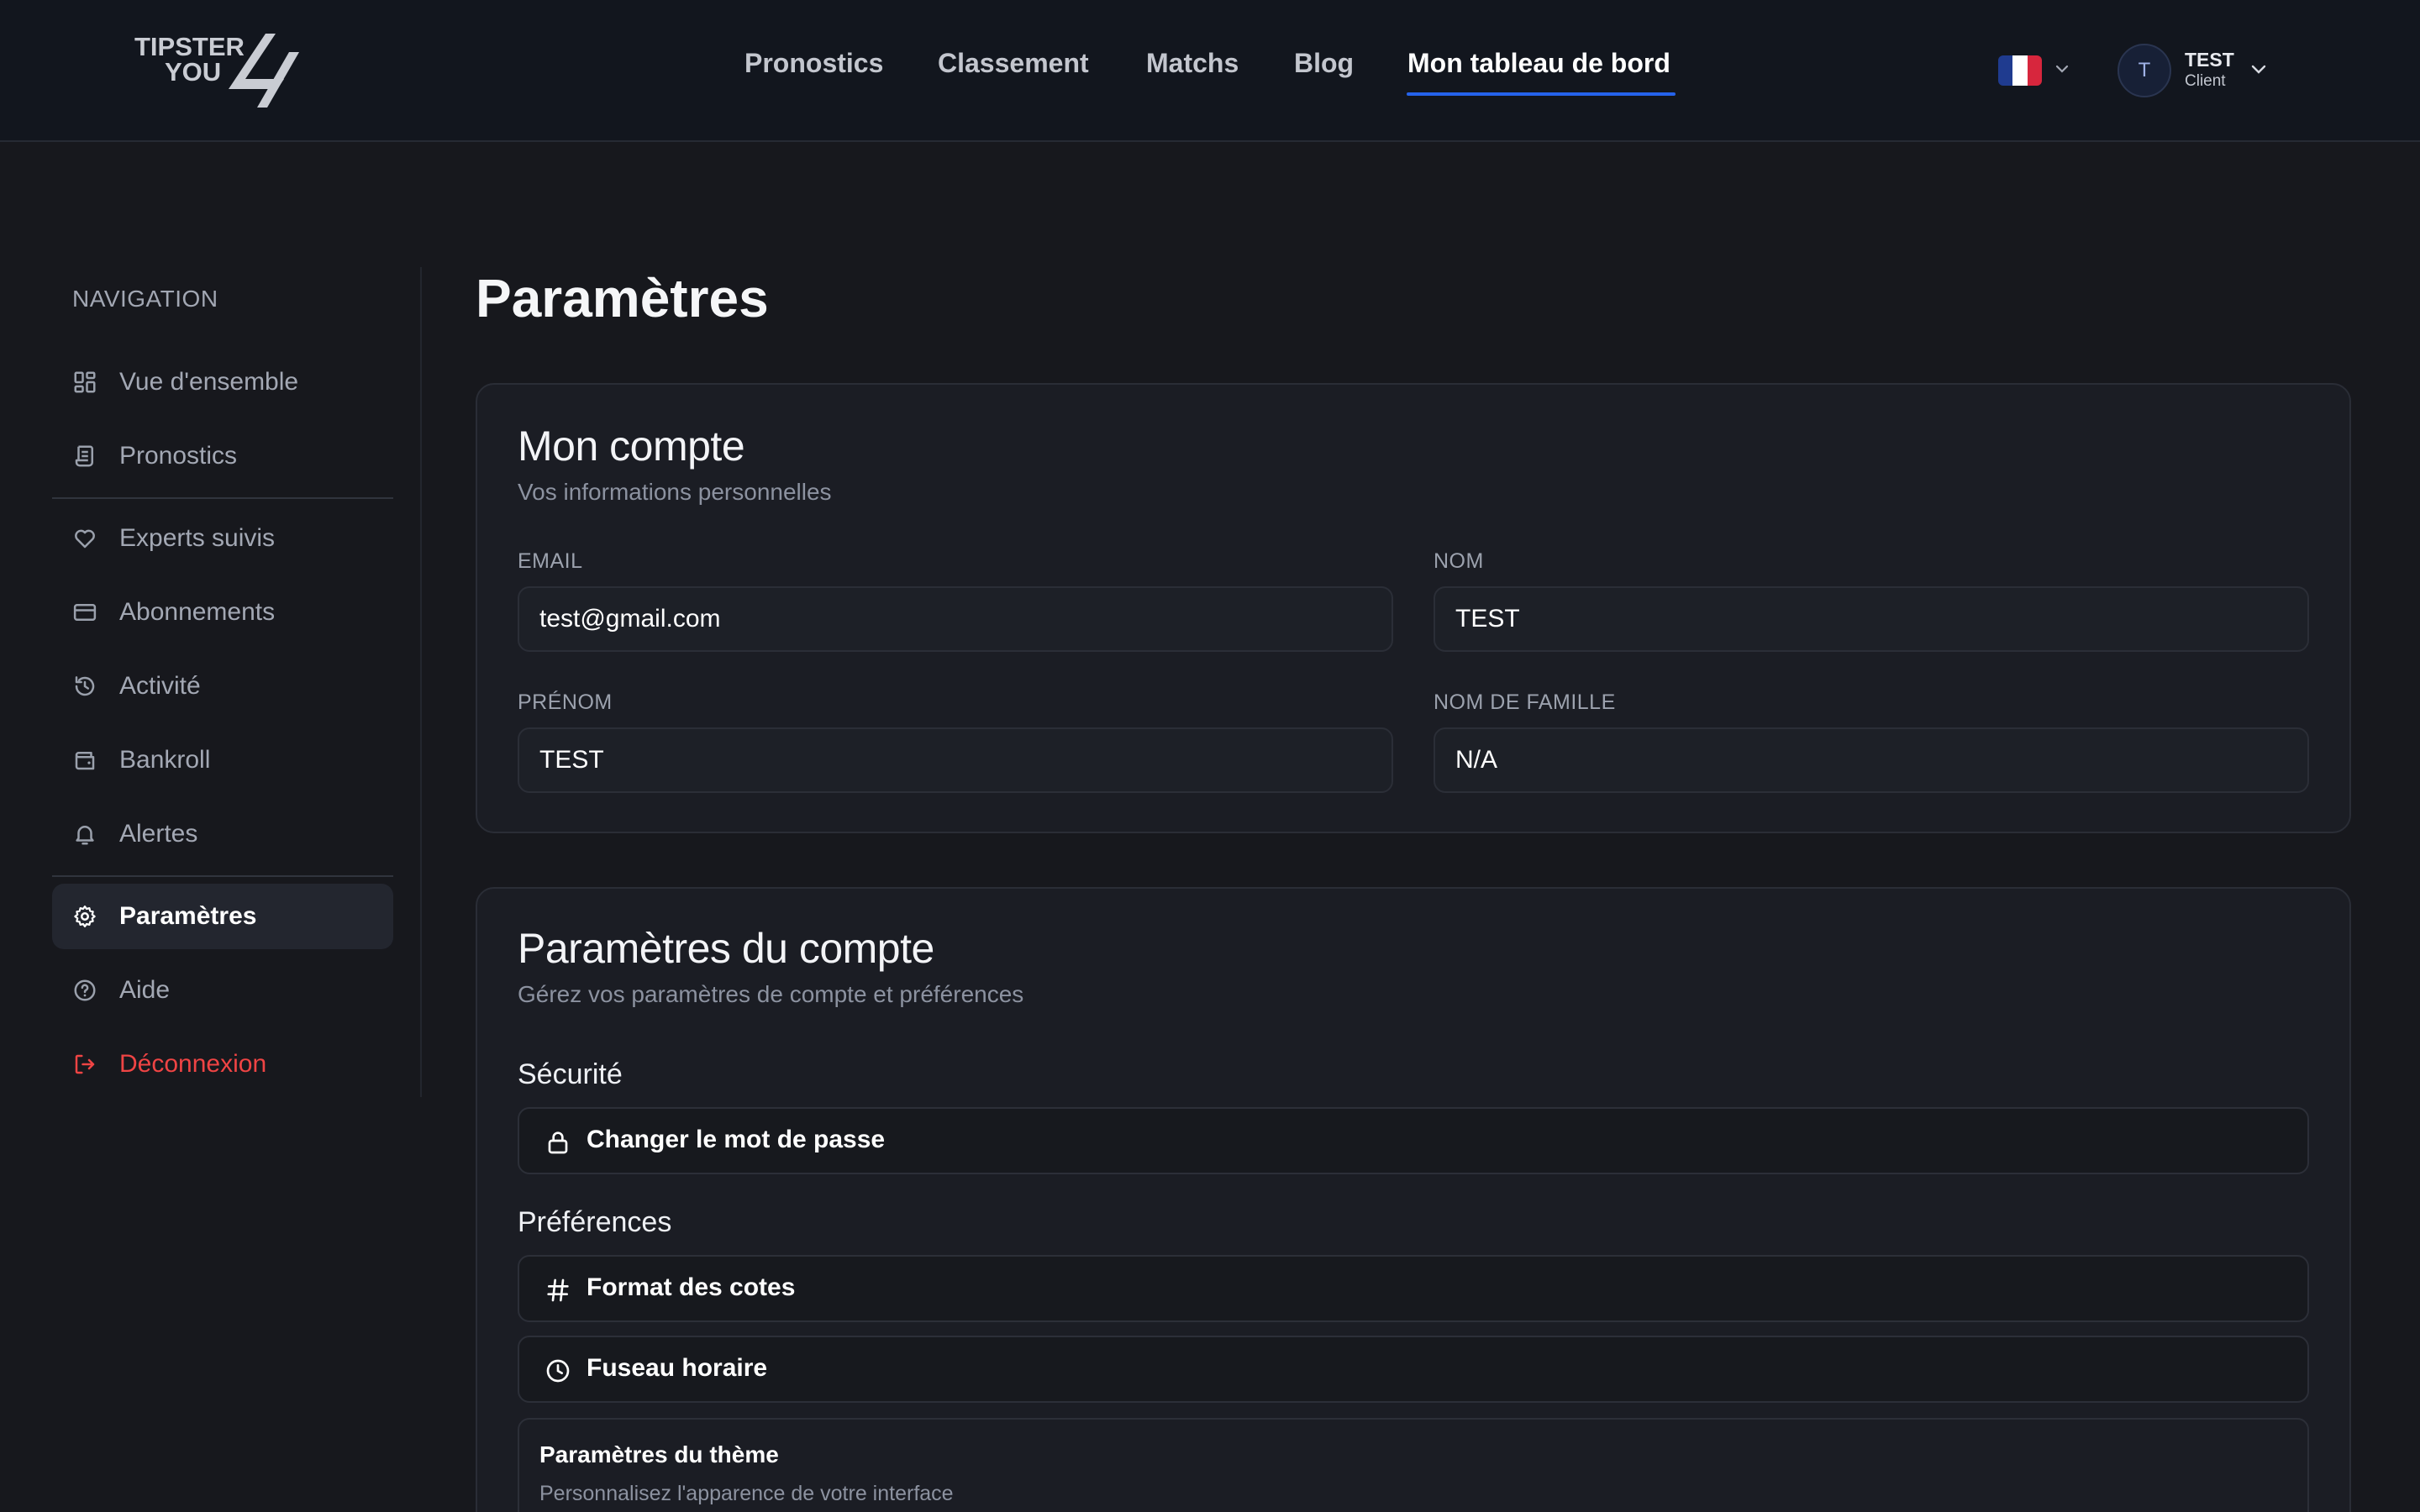  I want to click on nom-de-famille-field: N/A, so click(1871, 760).